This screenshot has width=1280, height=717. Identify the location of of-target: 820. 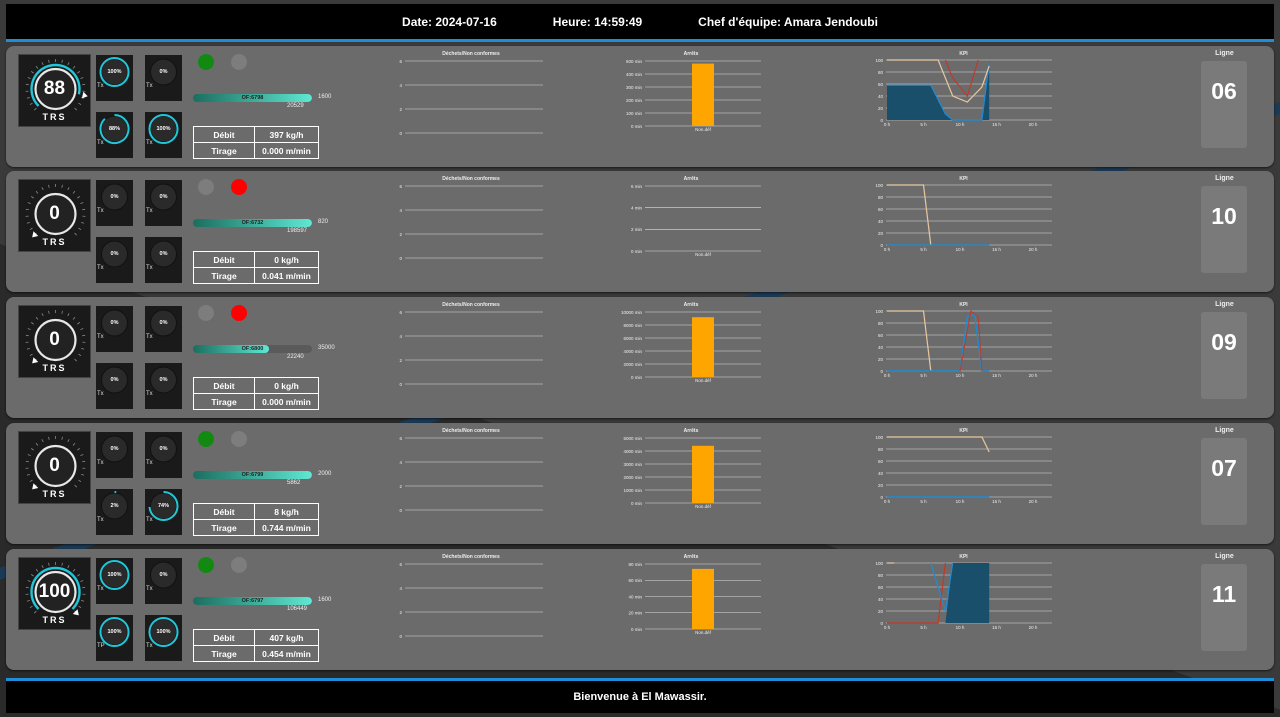
(323, 222).